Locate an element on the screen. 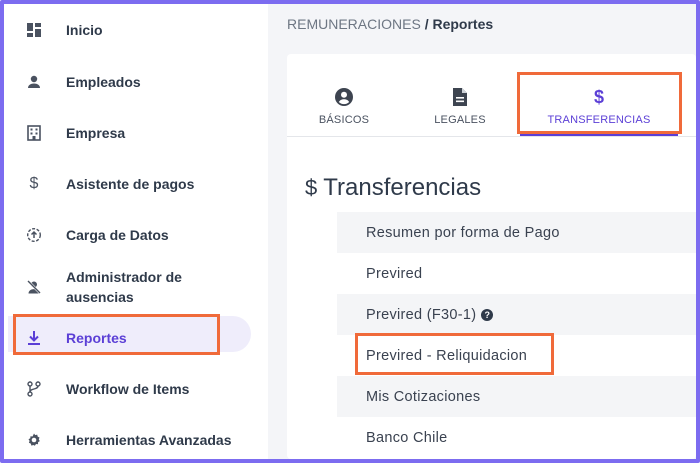 The width and height of the screenshot is (700, 463). section-title: $ Transferencias is located at coordinates (393, 188).